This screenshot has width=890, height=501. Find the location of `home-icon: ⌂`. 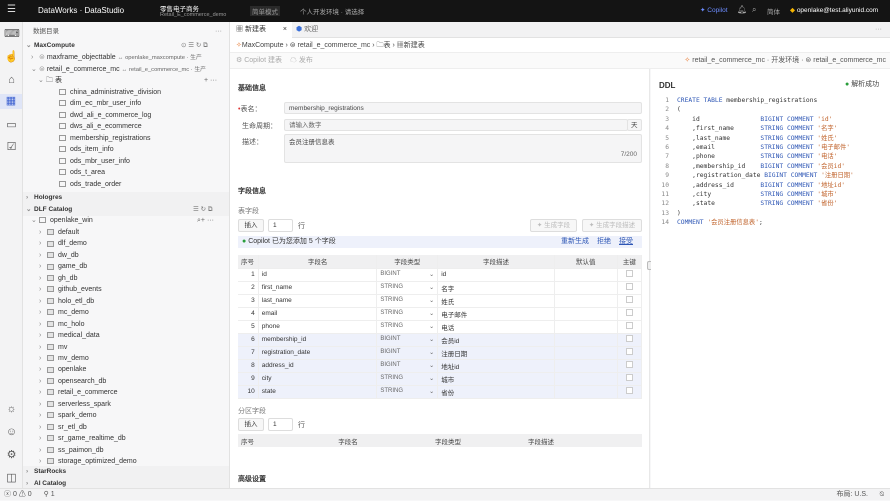

home-icon: ⌂ is located at coordinates (11, 80).